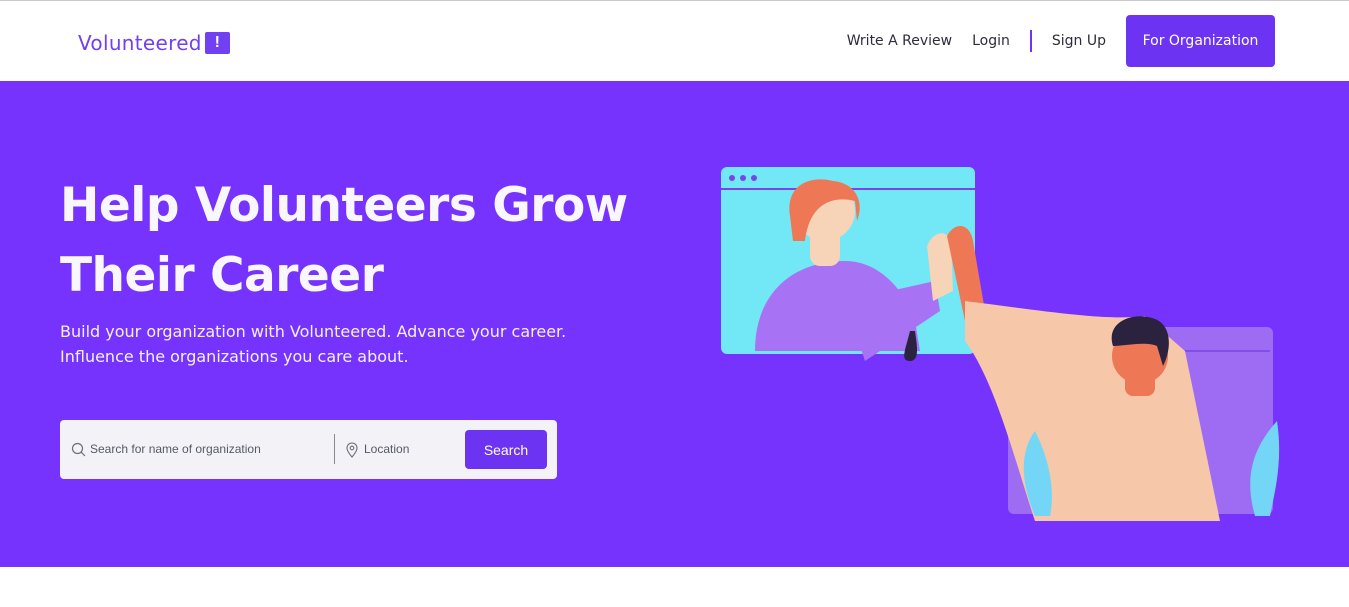 This screenshot has height=607, width=1349. Describe the element at coordinates (222, 275) in the screenshot. I see `hero-title-line2: Their Career` at that location.